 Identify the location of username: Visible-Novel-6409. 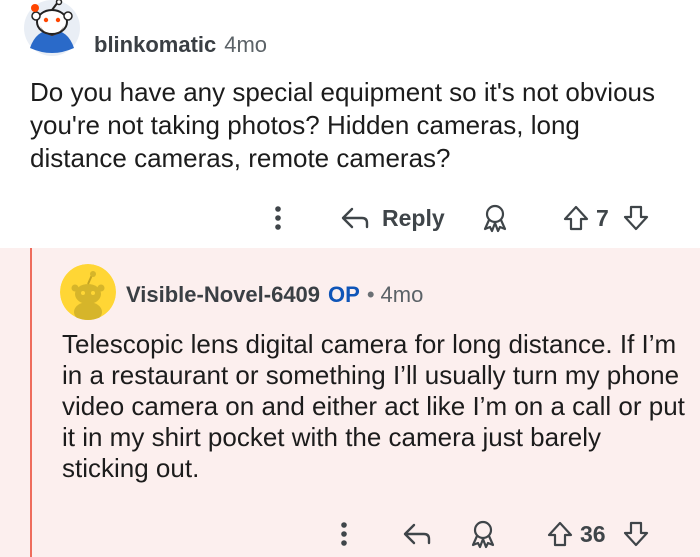
(223, 295).